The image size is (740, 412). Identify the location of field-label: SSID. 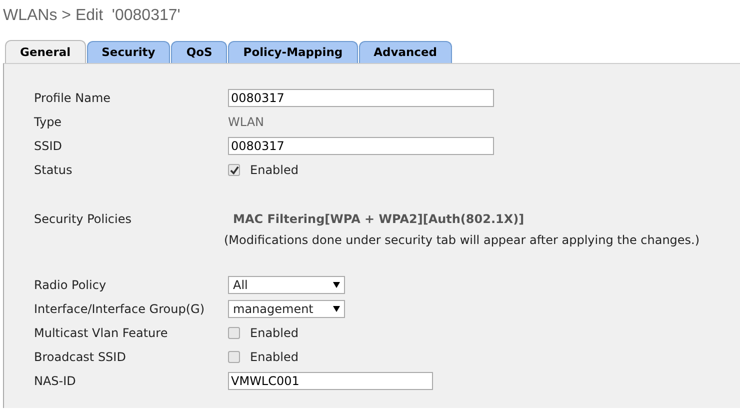
(49, 146).